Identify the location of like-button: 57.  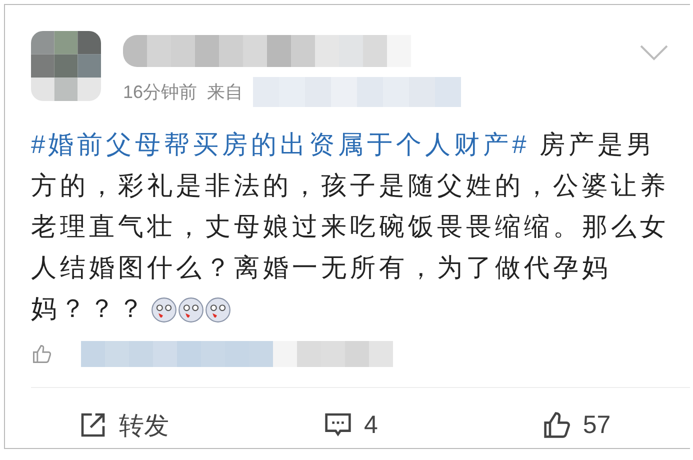
(576, 425).